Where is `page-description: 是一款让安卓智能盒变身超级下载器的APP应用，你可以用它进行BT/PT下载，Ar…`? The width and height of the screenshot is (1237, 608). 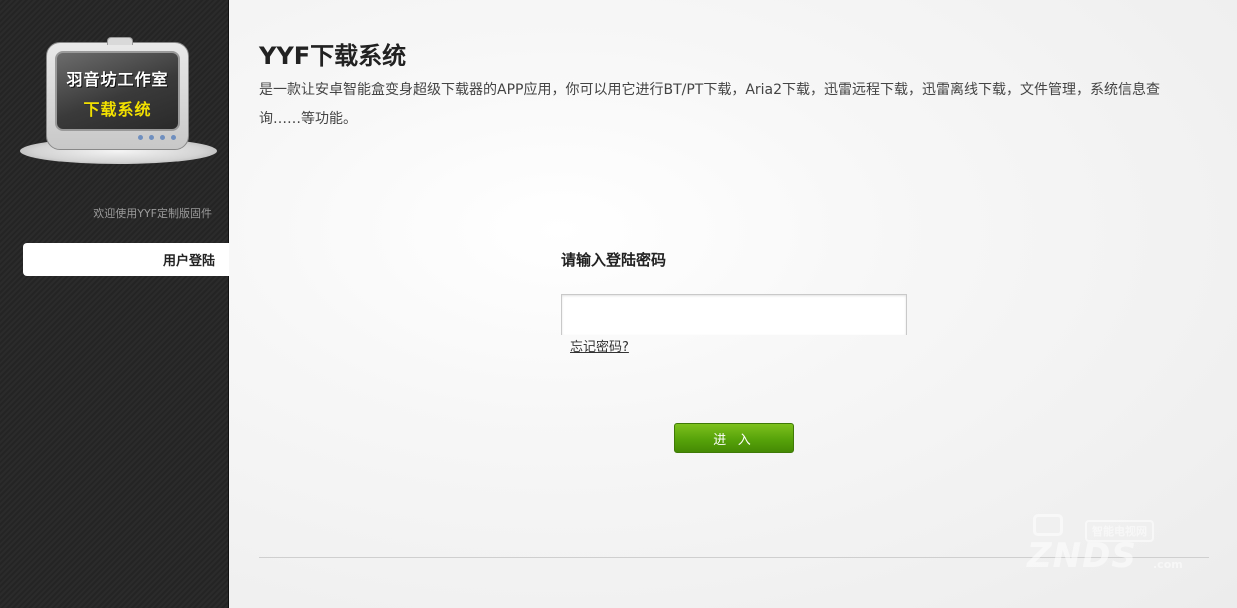
page-description: 是一款让安卓智能盒变身超级下载器的APP应用，你可以用它进行BT/PT下载，Ar… is located at coordinates (710, 104).